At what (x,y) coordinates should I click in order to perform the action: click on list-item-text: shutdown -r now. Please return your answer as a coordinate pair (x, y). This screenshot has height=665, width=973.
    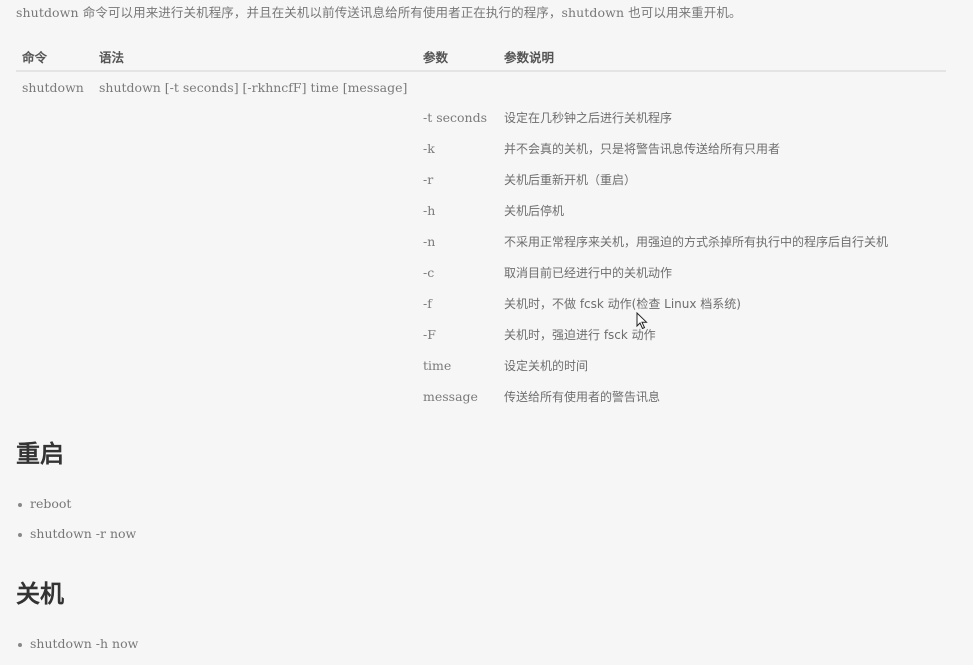
    Looking at the image, I should click on (83, 533).